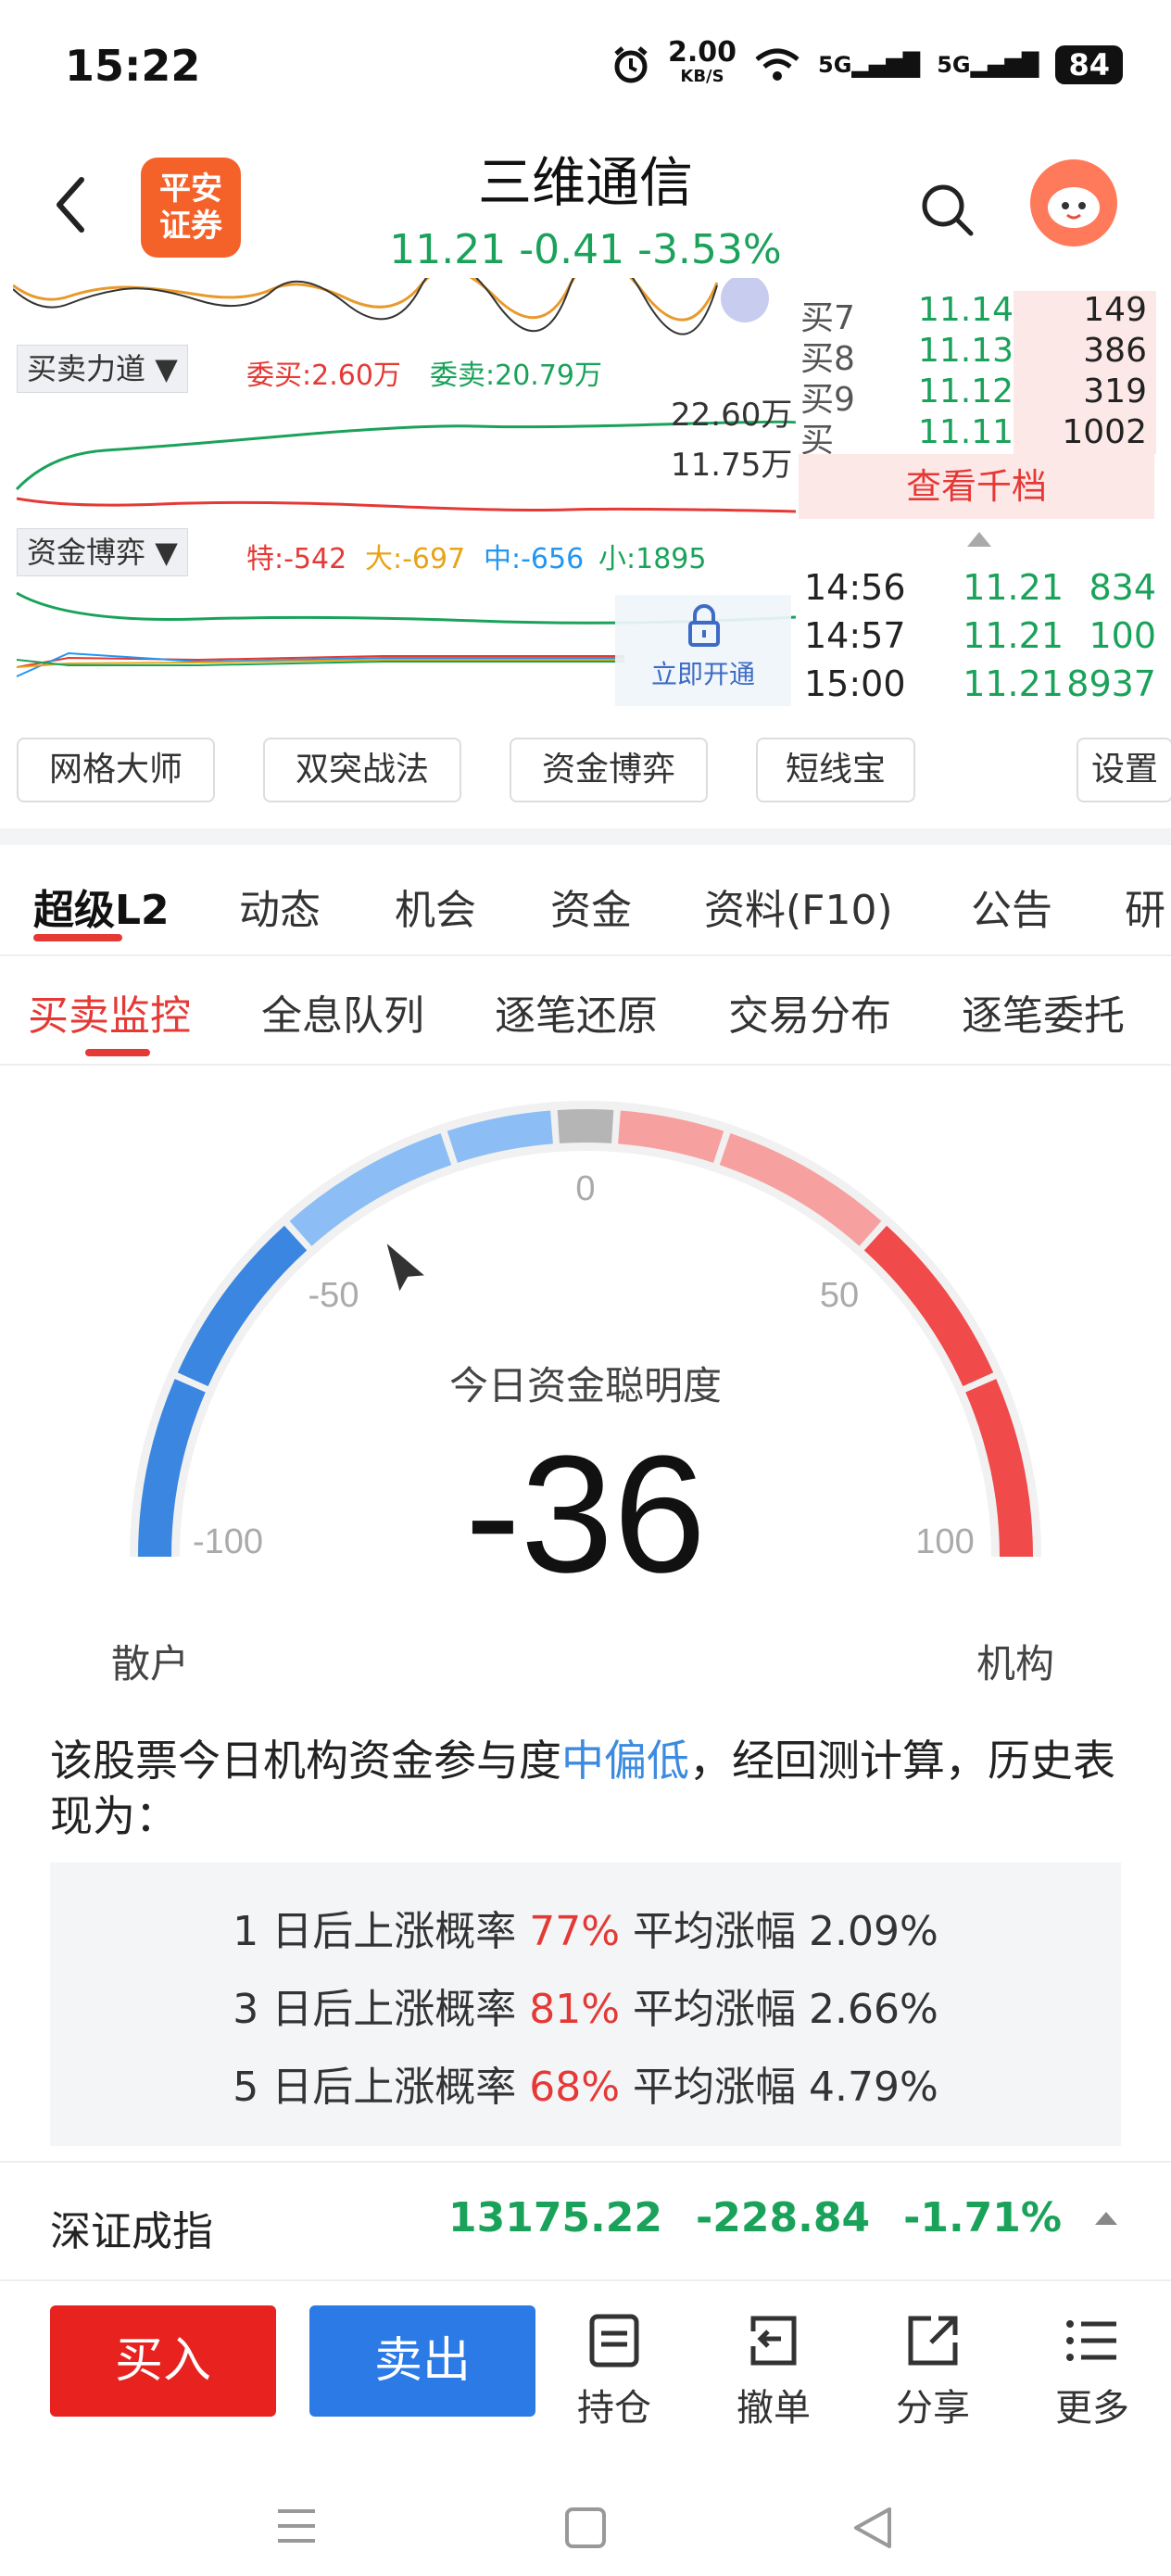 The height and width of the screenshot is (2576, 1171). Describe the element at coordinates (131, 2227) in the screenshot. I see `index-name: 深证成指` at that location.